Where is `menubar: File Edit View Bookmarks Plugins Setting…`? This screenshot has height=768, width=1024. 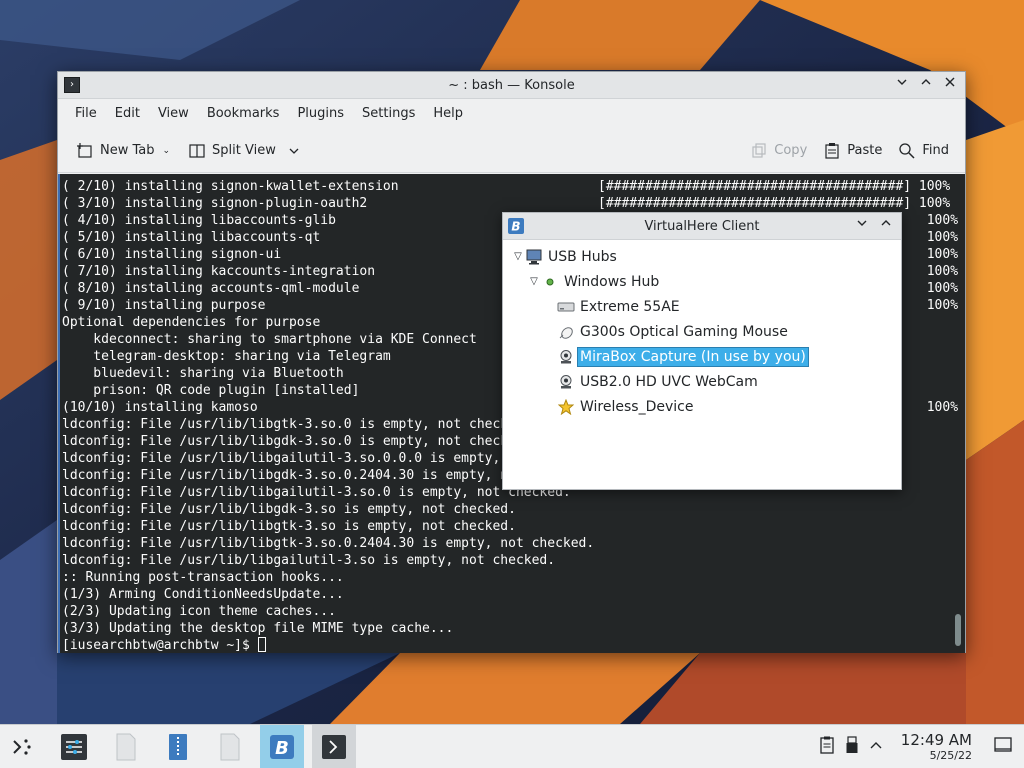 menubar: File Edit View Bookmarks Plugins Setting… is located at coordinates (511, 114).